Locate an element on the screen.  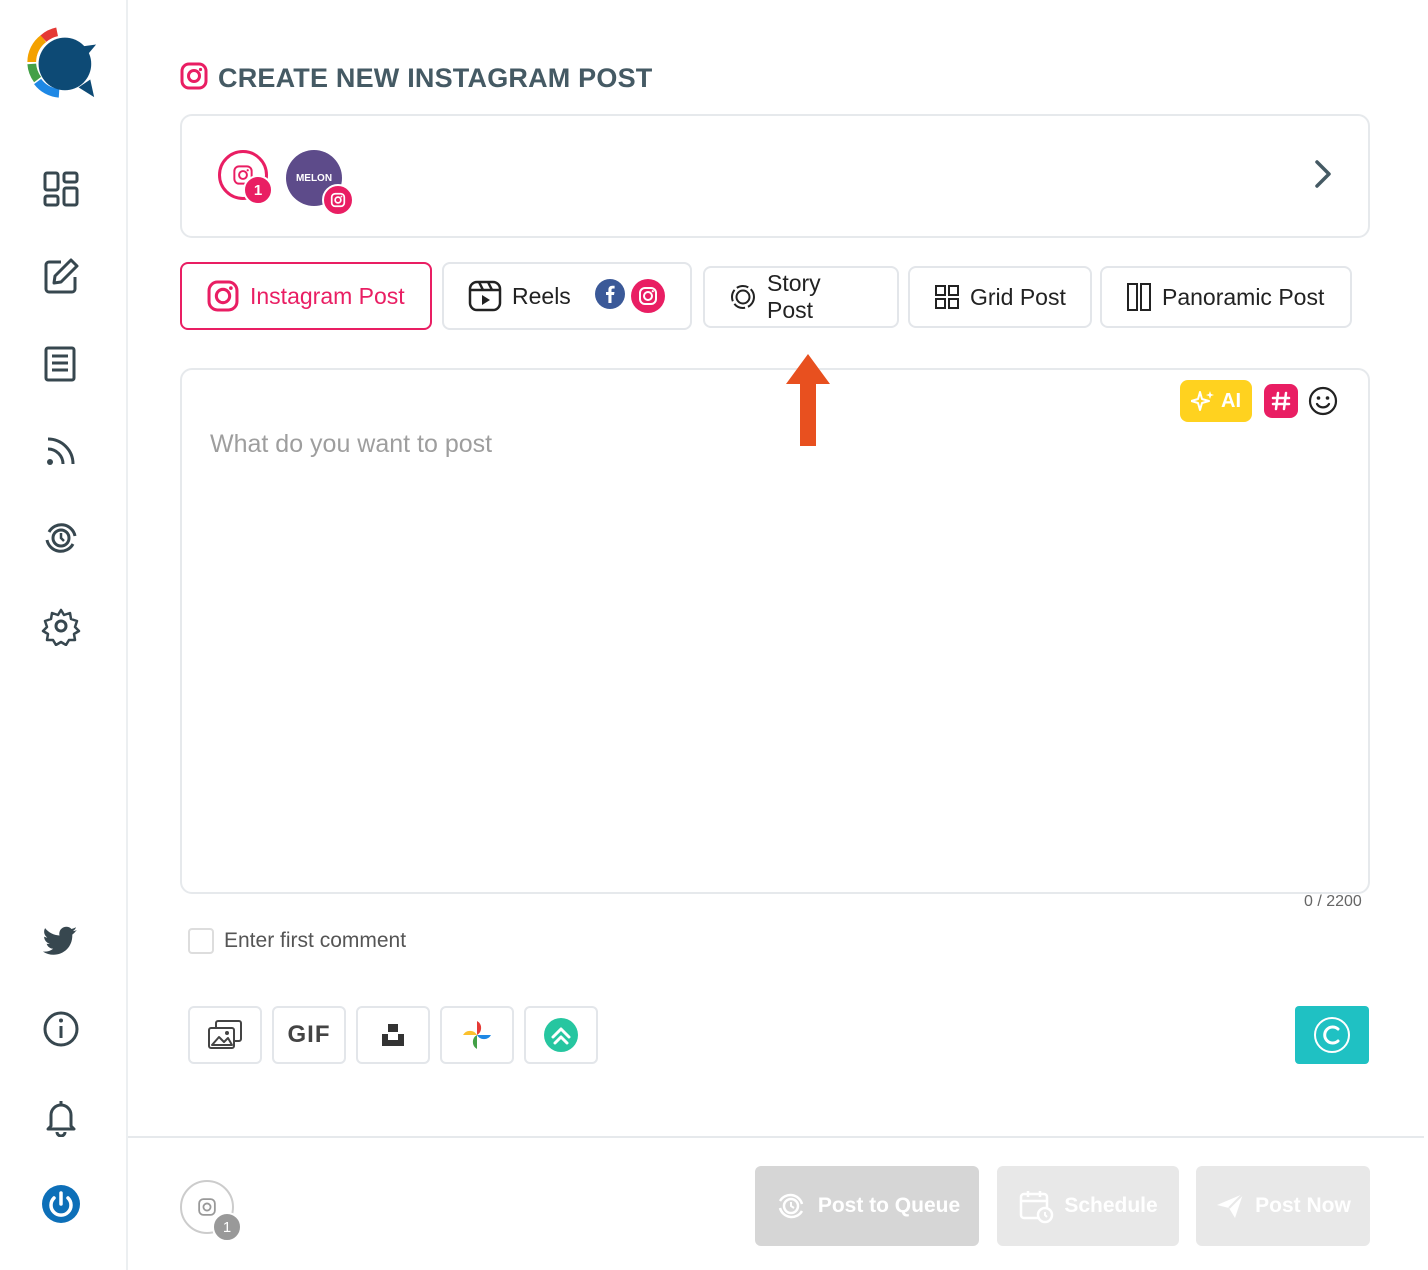
page-title: CREATE NEW INSTAGRAM POST is located at coordinates (435, 78).